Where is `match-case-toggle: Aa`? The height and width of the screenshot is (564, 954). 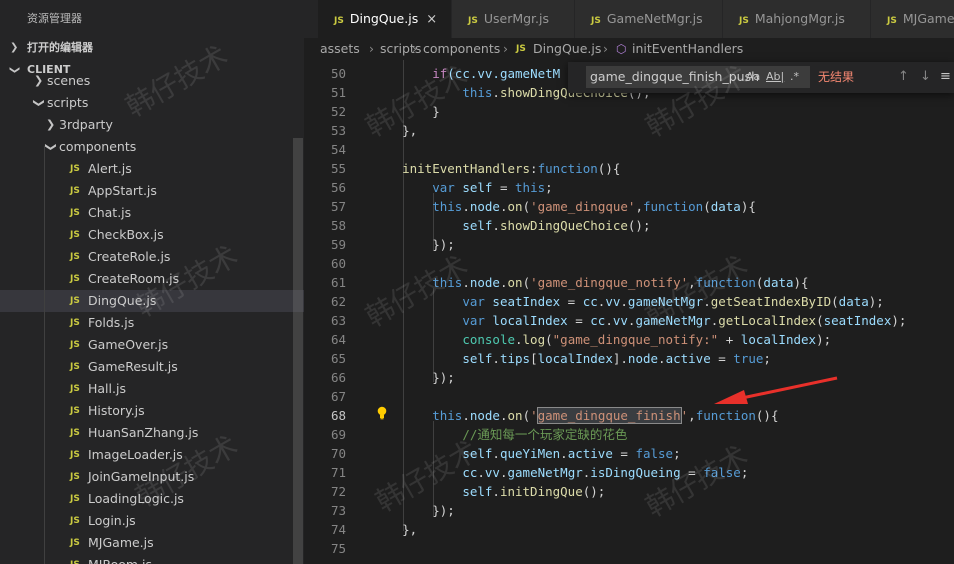
match-case-toggle: Aa is located at coordinates (753, 77).